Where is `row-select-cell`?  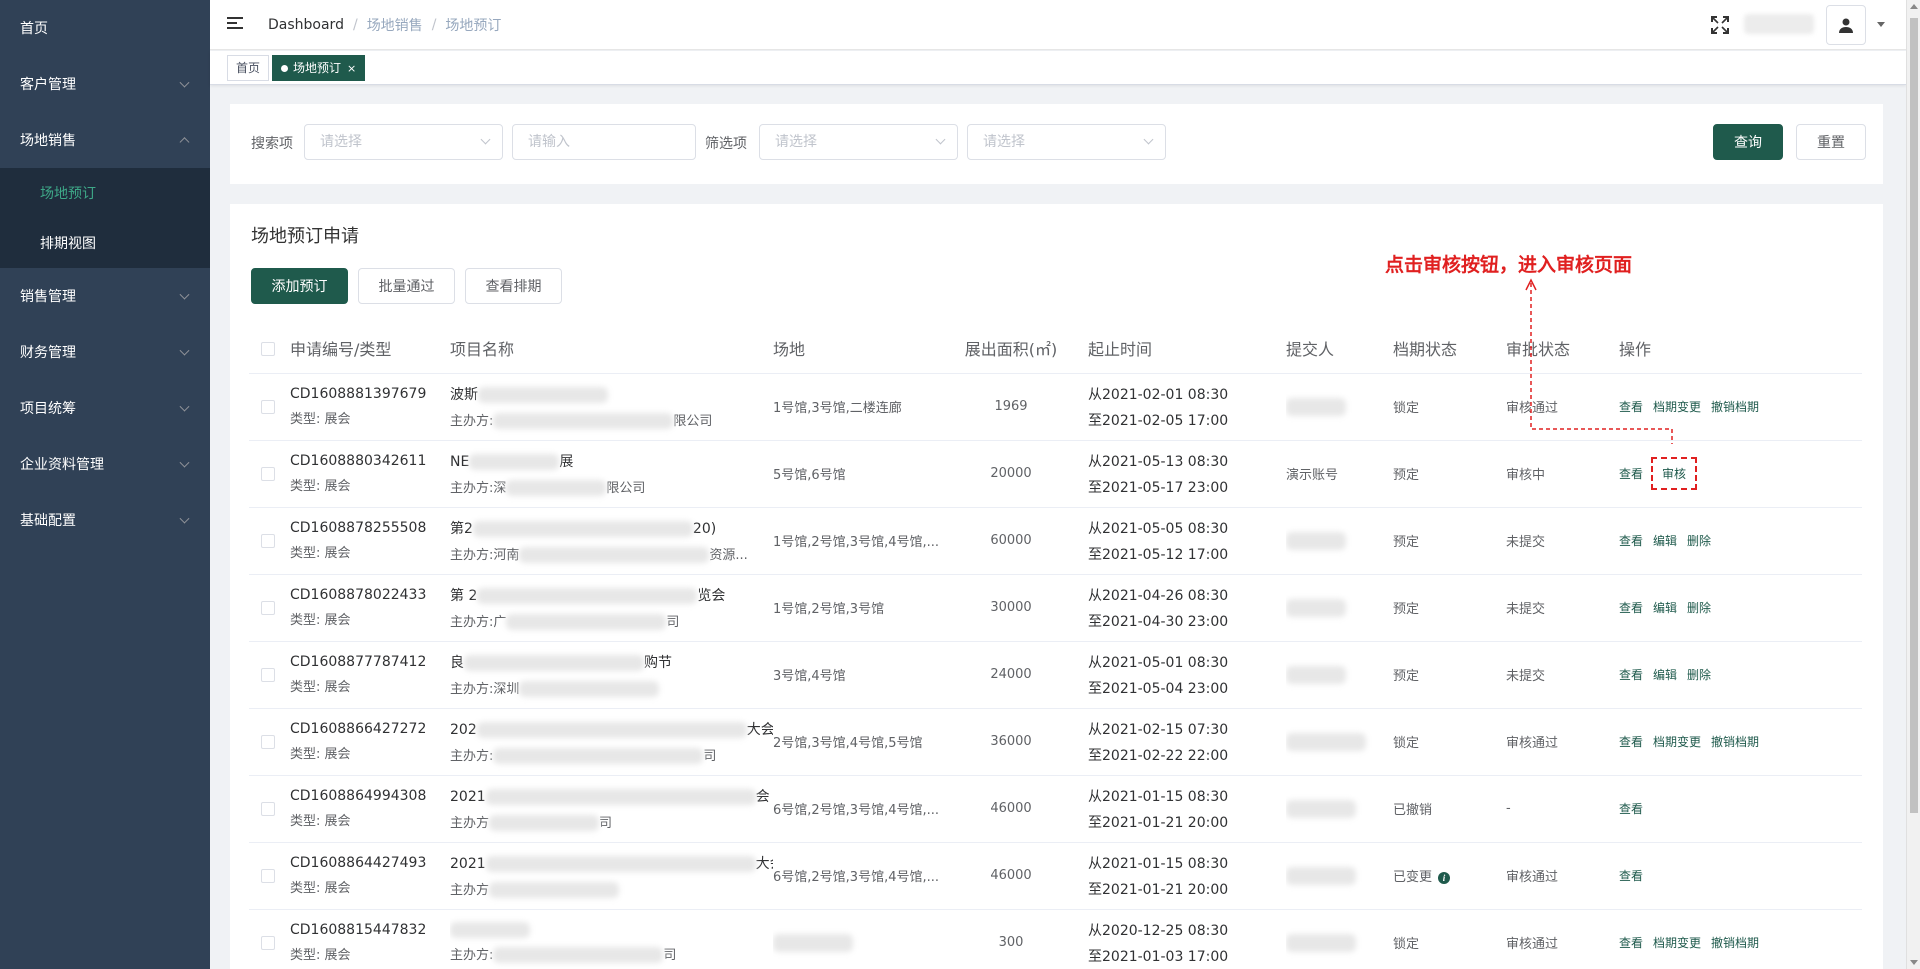
row-select-cell is located at coordinates (269, 407).